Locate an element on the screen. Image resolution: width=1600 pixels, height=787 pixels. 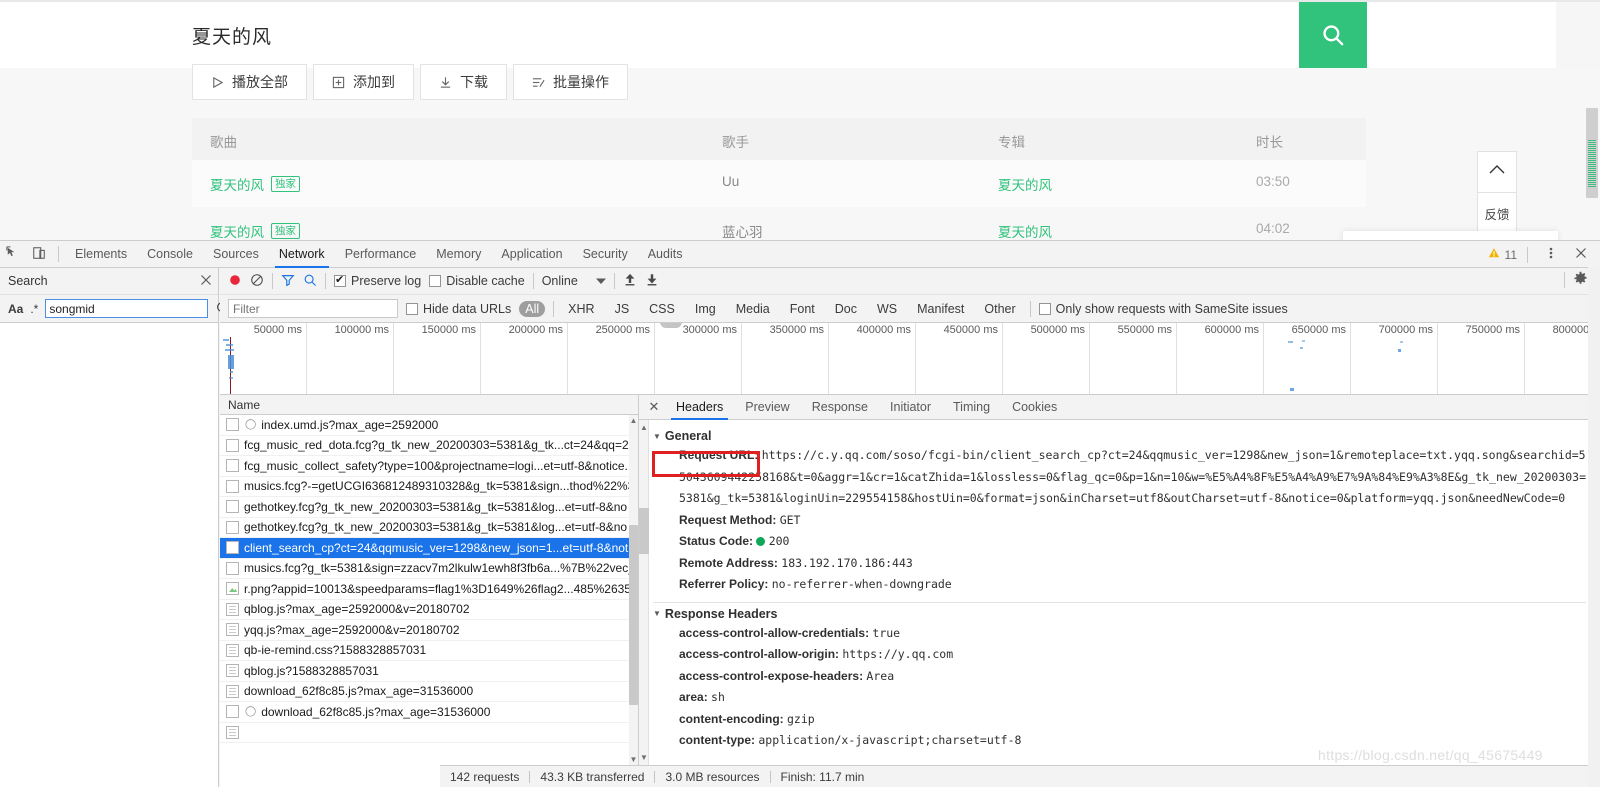
filter-type-font: Font is located at coordinates (802, 309).